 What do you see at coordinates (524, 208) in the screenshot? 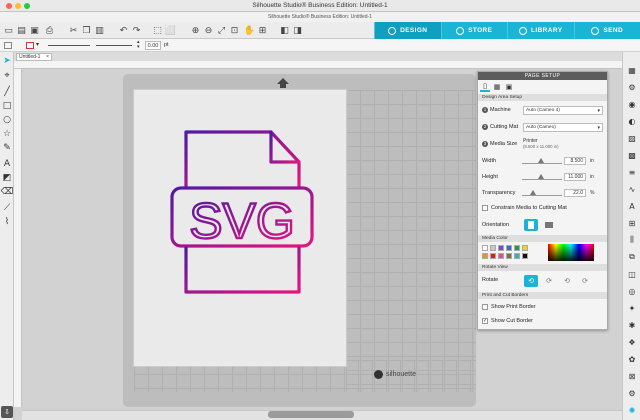
I see `constrain-row: Constrain Media to Cutting Mat` at bounding box center [524, 208].